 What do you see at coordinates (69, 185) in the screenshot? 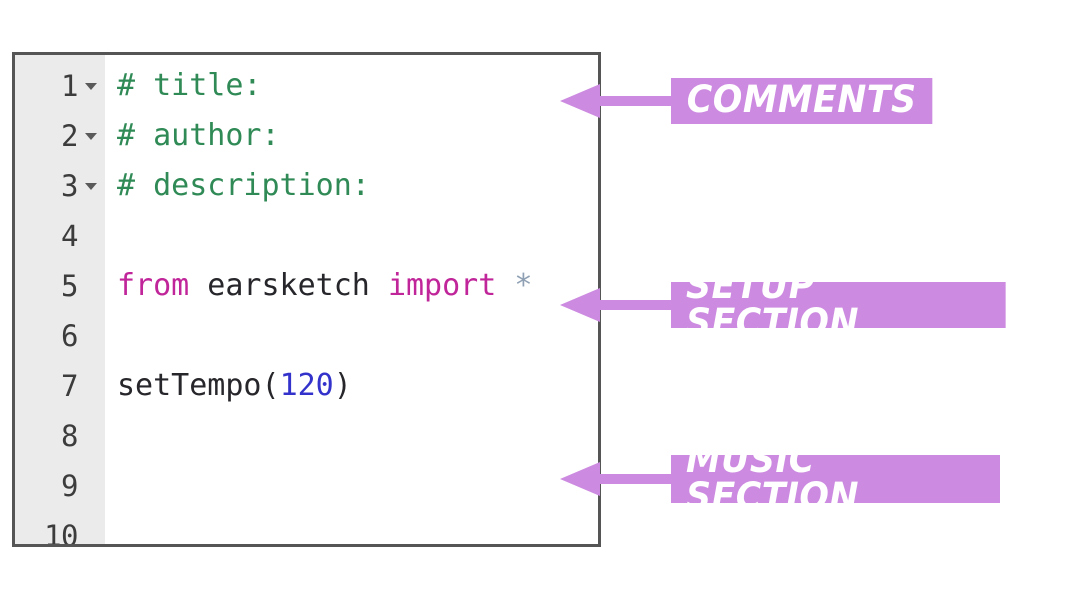
I see `line-number: 3` at bounding box center [69, 185].